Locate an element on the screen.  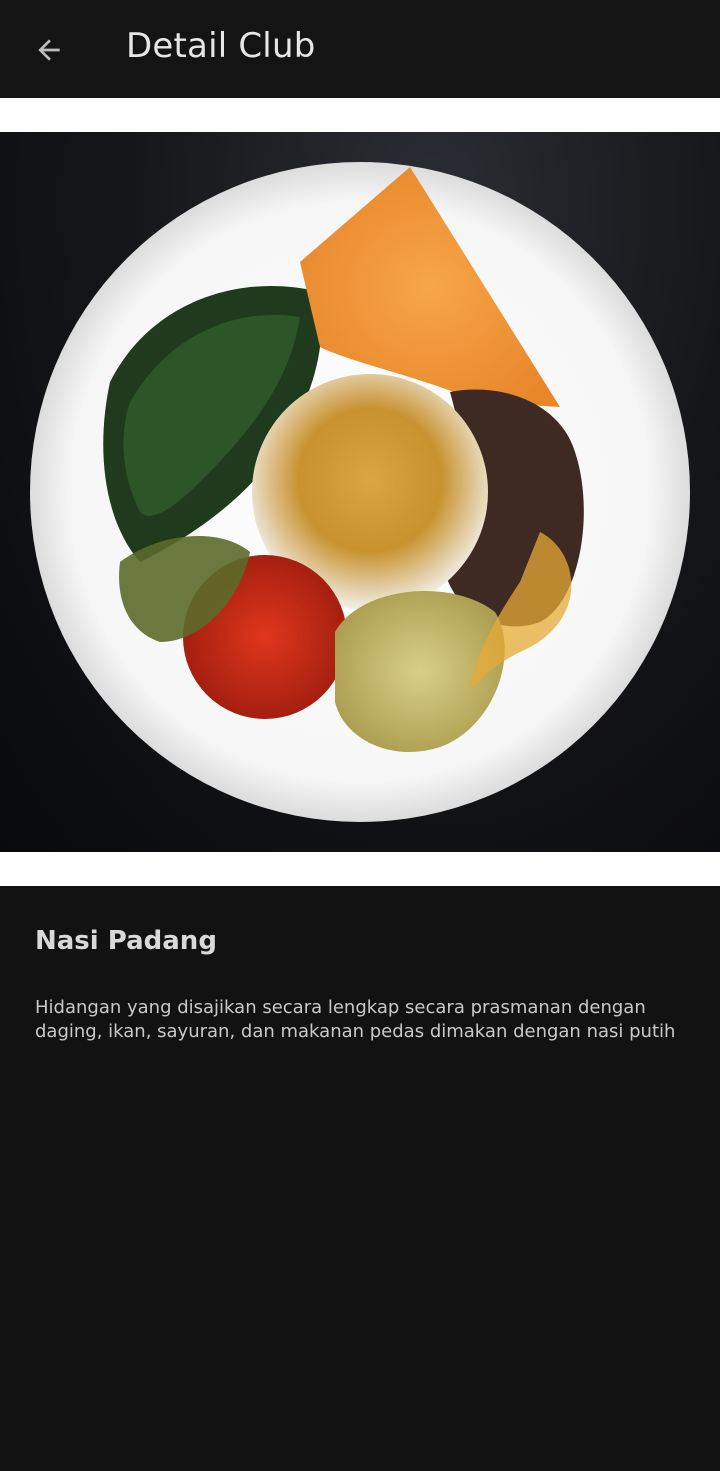
page-title: Detail Club is located at coordinates (221, 46).